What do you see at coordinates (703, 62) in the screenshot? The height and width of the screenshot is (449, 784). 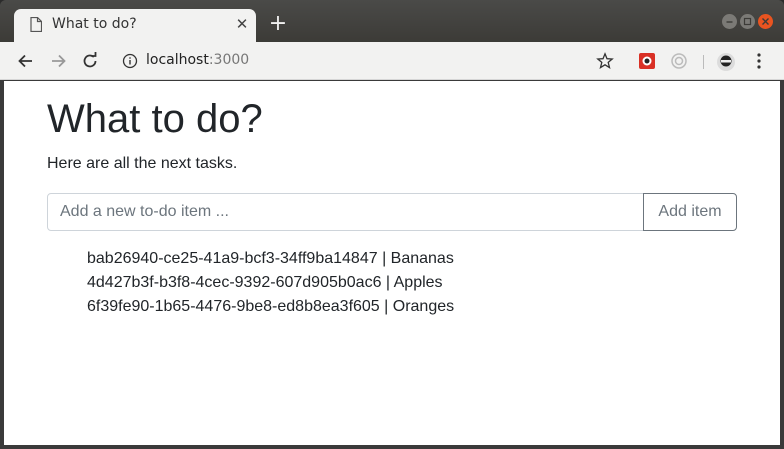 I see `toolbar-divider` at bounding box center [703, 62].